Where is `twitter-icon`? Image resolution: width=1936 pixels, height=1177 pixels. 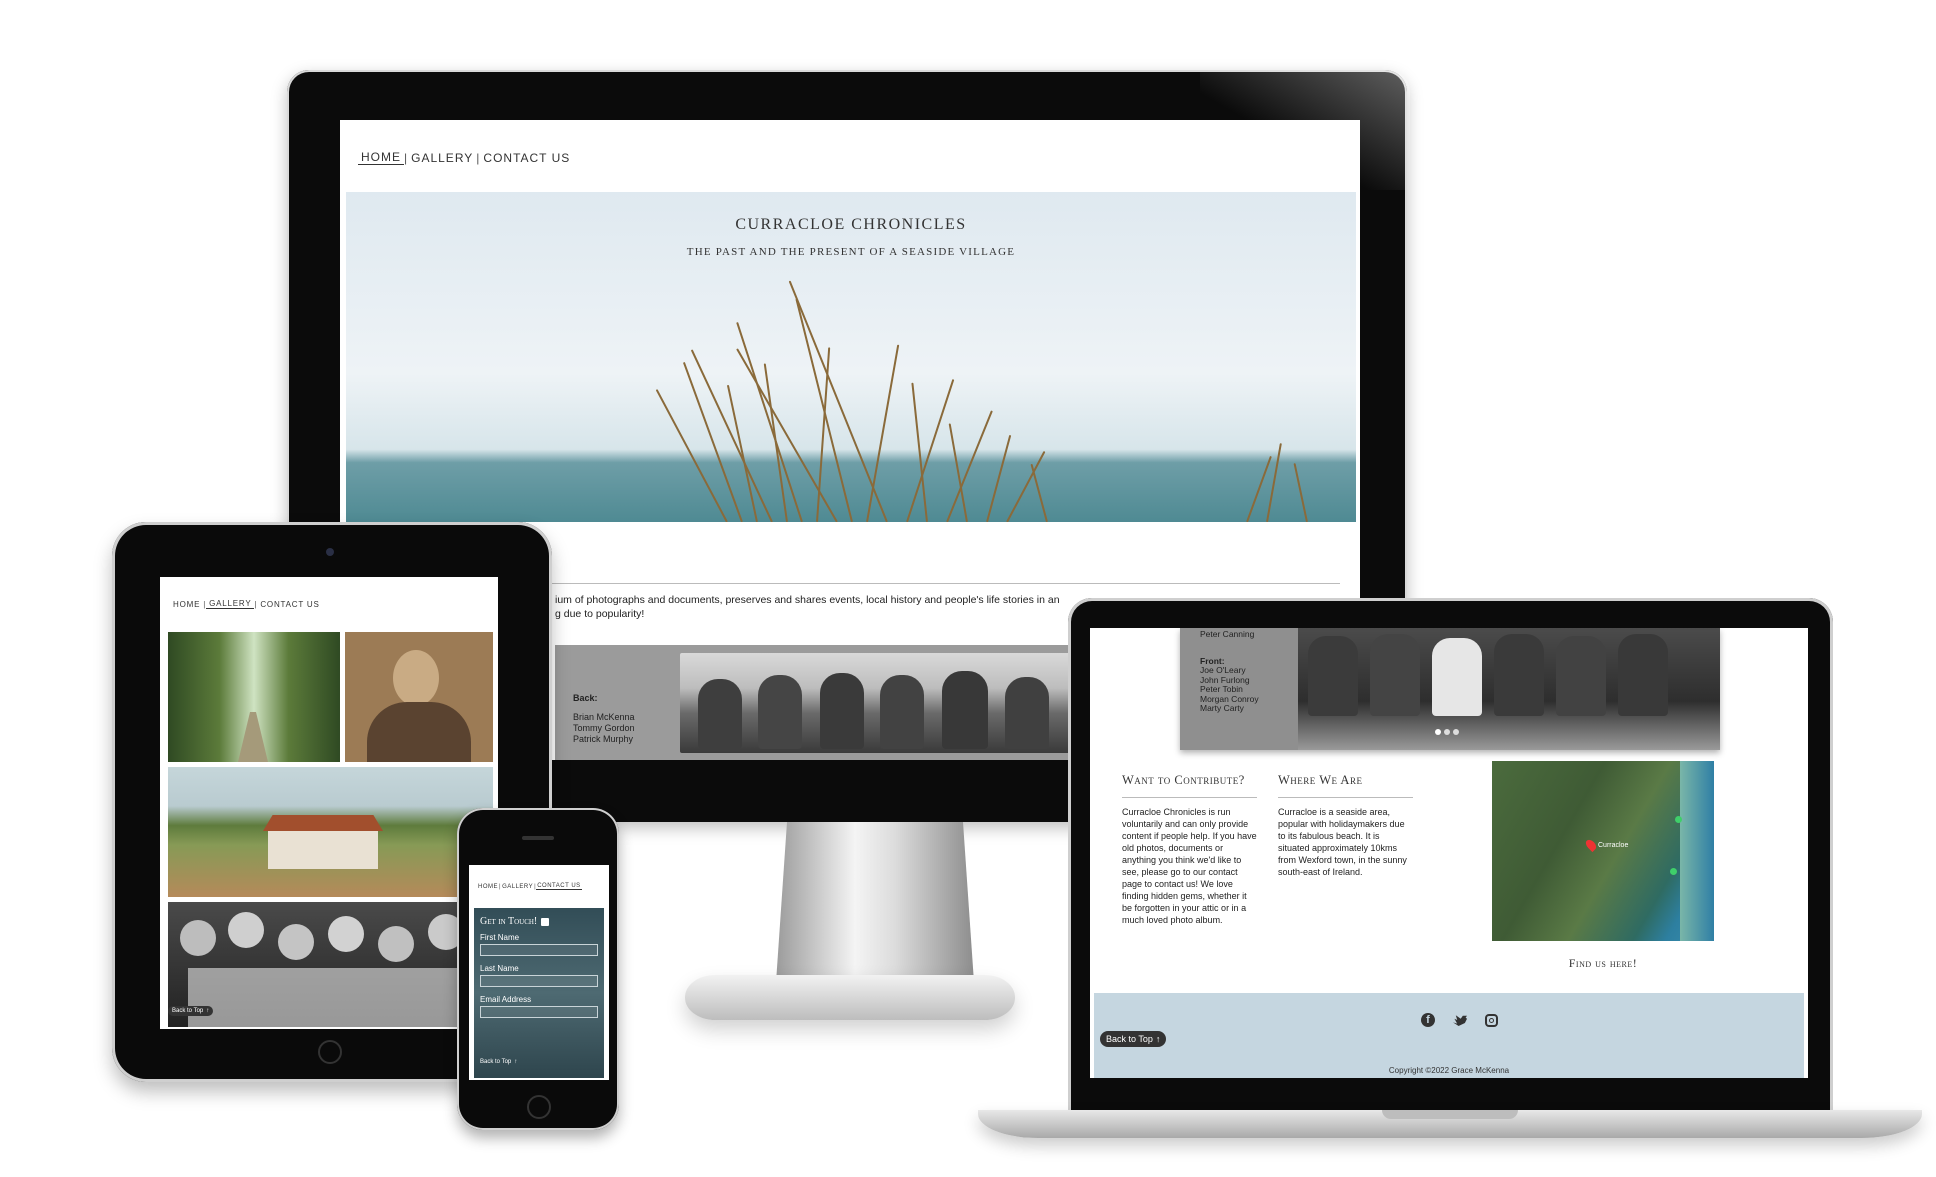 twitter-icon is located at coordinates (1460, 1020).